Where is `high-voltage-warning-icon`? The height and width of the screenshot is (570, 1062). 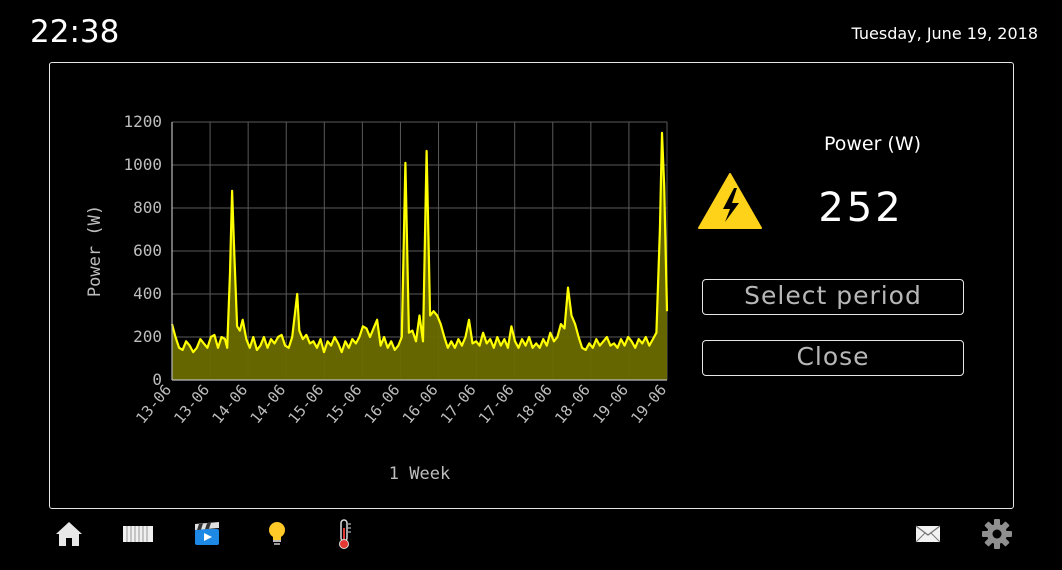 high-voltage-warning-icon is located at coordinates (730, 201).